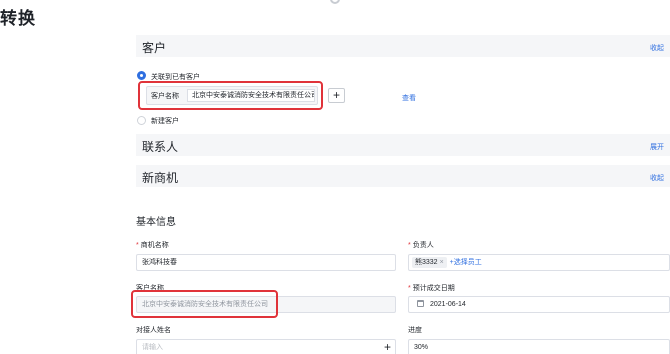 The image size is (670, 354). Describe the element at coordinates (426, 262) in the screenshot. I see `owner-tag-text: 熊3332` at that location.